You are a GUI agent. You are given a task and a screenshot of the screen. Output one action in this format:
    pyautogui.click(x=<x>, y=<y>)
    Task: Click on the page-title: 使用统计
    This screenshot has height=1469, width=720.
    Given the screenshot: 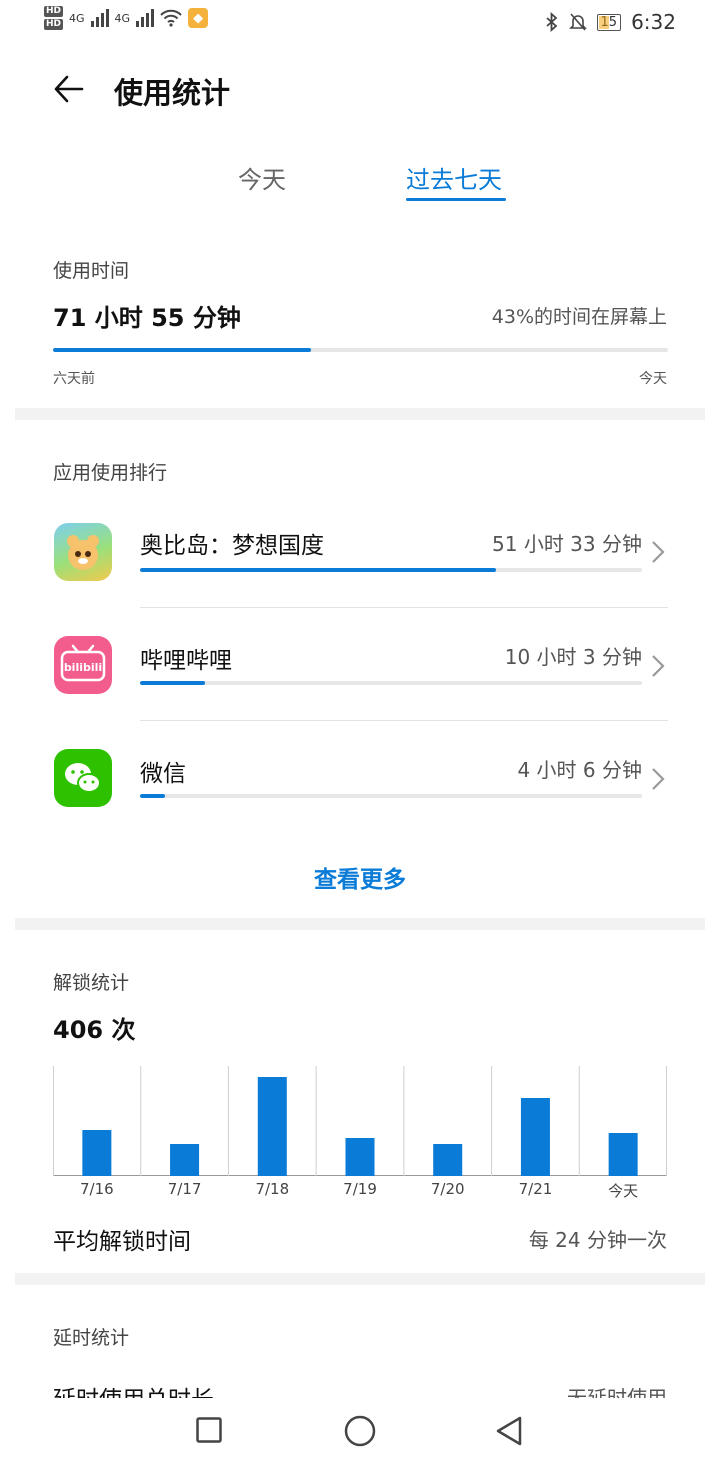 What is the action you would take?
    pyautogui.click(x=172, y=93)
    